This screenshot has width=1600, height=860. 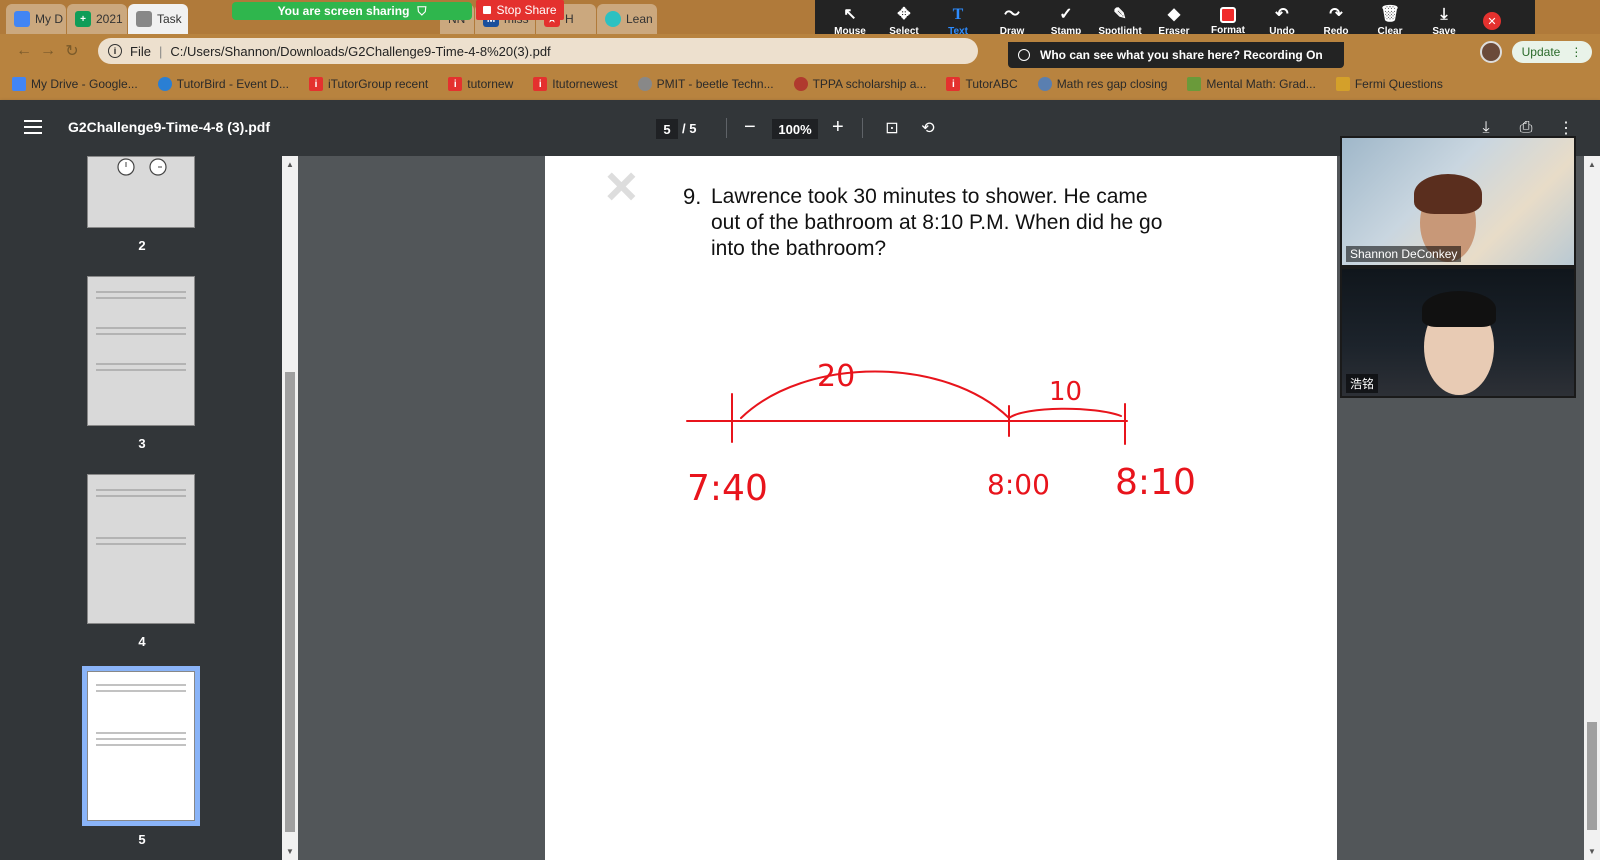 I want to click on bookmark-item: Math res gap closing, so click(x=1102, y=84).